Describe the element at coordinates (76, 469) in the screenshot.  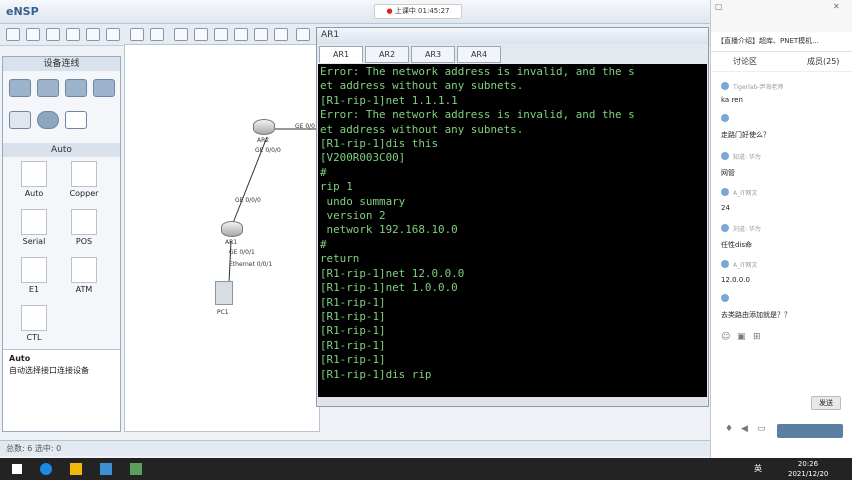
I see `file-explorer-icon` at that location.